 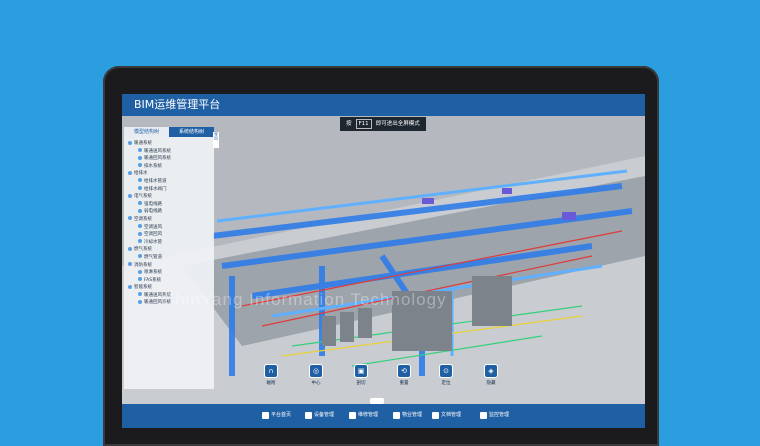 What do you see at coordinates (352, 415) in the screenshot?
I see `wrench-icon` at bounding box center [352, 415].